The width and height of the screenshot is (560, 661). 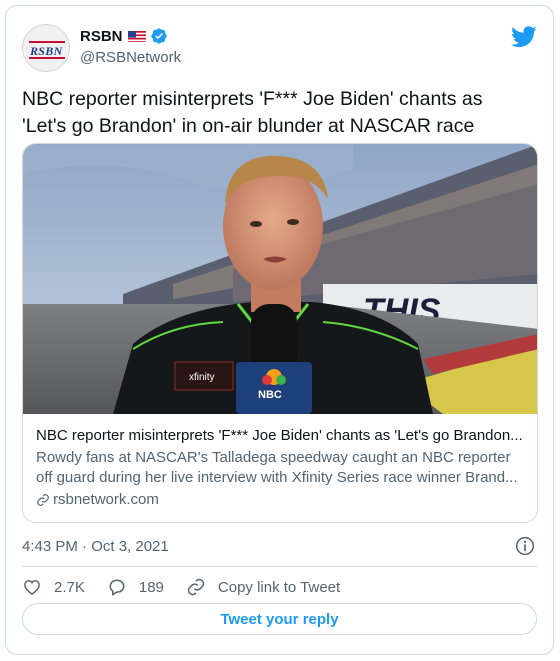 I want to click on copy-link-button: Copy link to Tweet, so click(x=263, y=587).